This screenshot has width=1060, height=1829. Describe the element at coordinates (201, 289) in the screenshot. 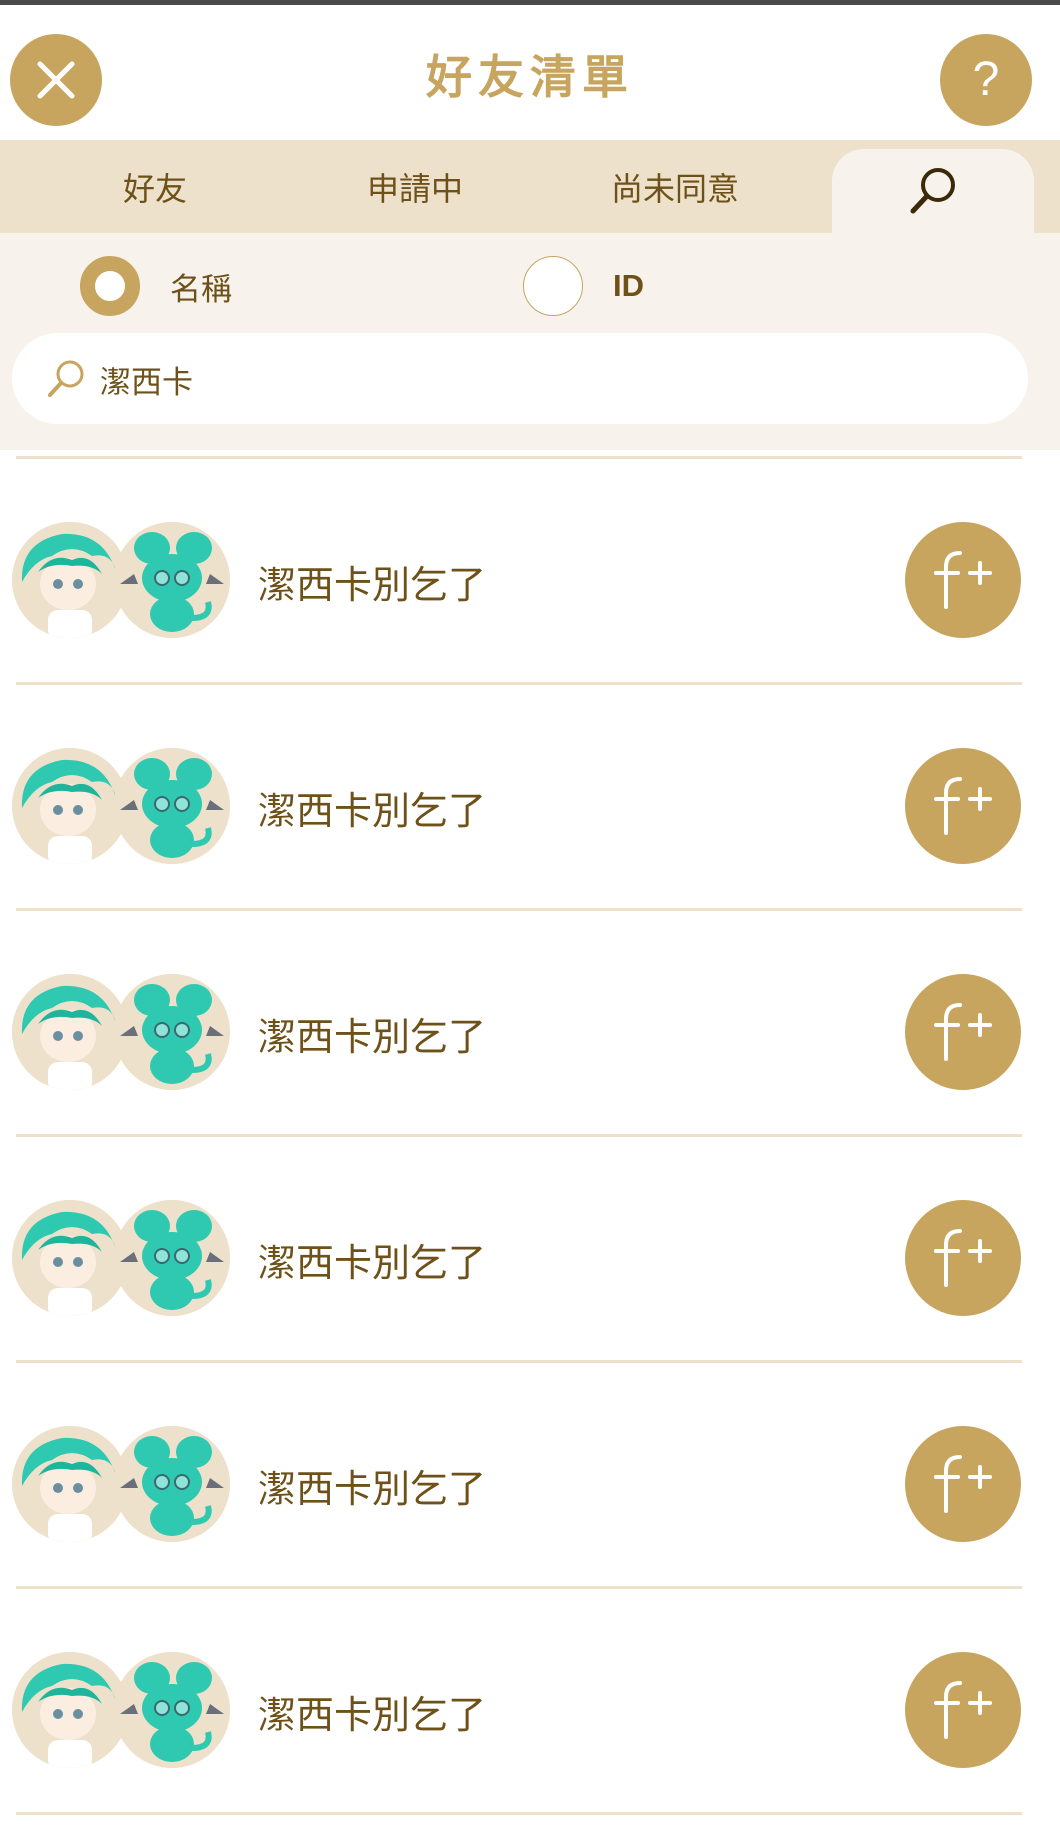

I see `radio-label-name: 名稱` at that location.